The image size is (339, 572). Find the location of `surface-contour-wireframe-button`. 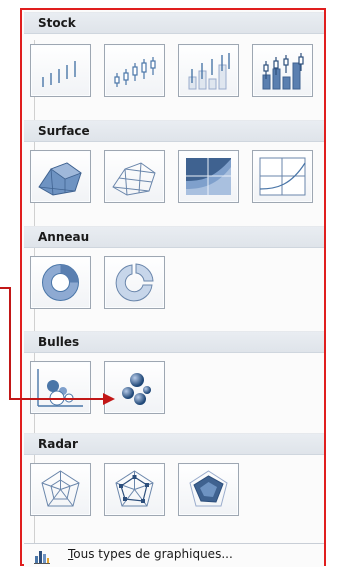

surface-contour-wireframe-button is located at coordinates (282, 176).